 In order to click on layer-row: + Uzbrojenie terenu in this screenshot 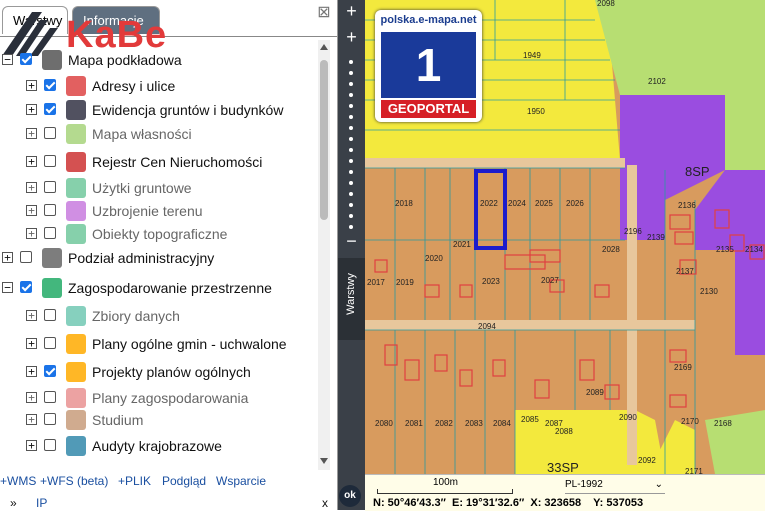, I will do `click(159, 211)`.